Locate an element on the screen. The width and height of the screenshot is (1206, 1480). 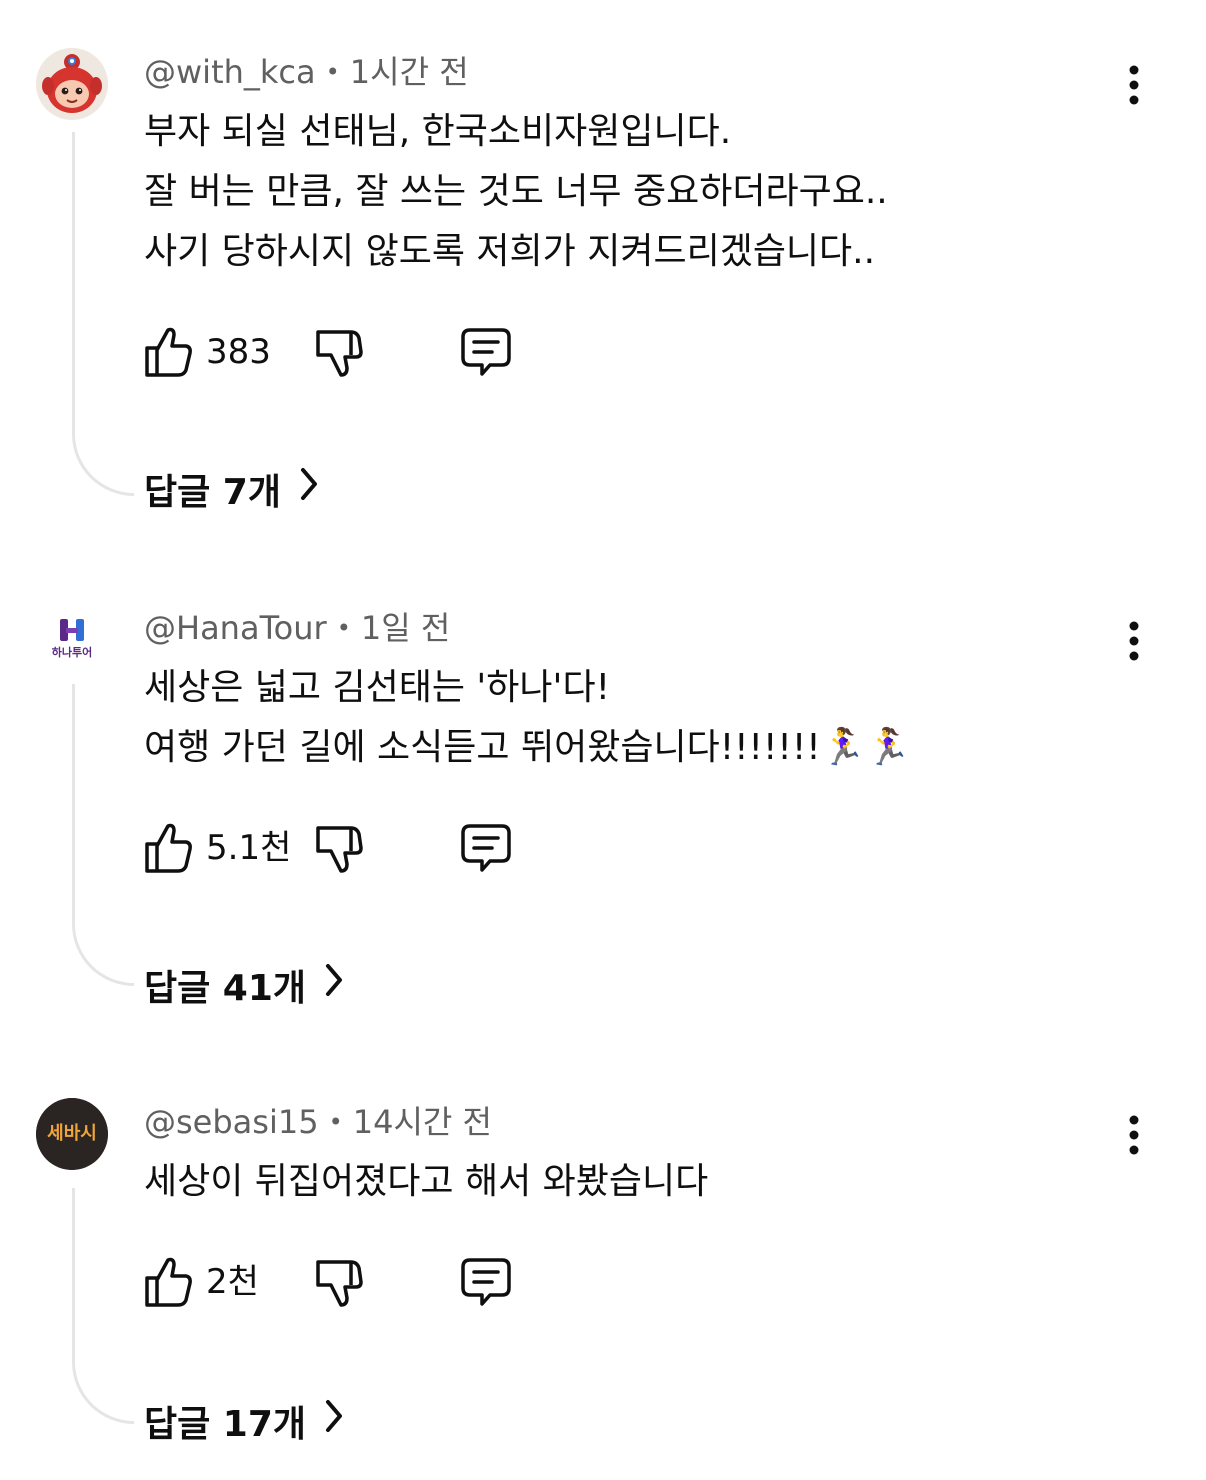
replies-label: 답글 7개 is located at coordinates (212, 492).